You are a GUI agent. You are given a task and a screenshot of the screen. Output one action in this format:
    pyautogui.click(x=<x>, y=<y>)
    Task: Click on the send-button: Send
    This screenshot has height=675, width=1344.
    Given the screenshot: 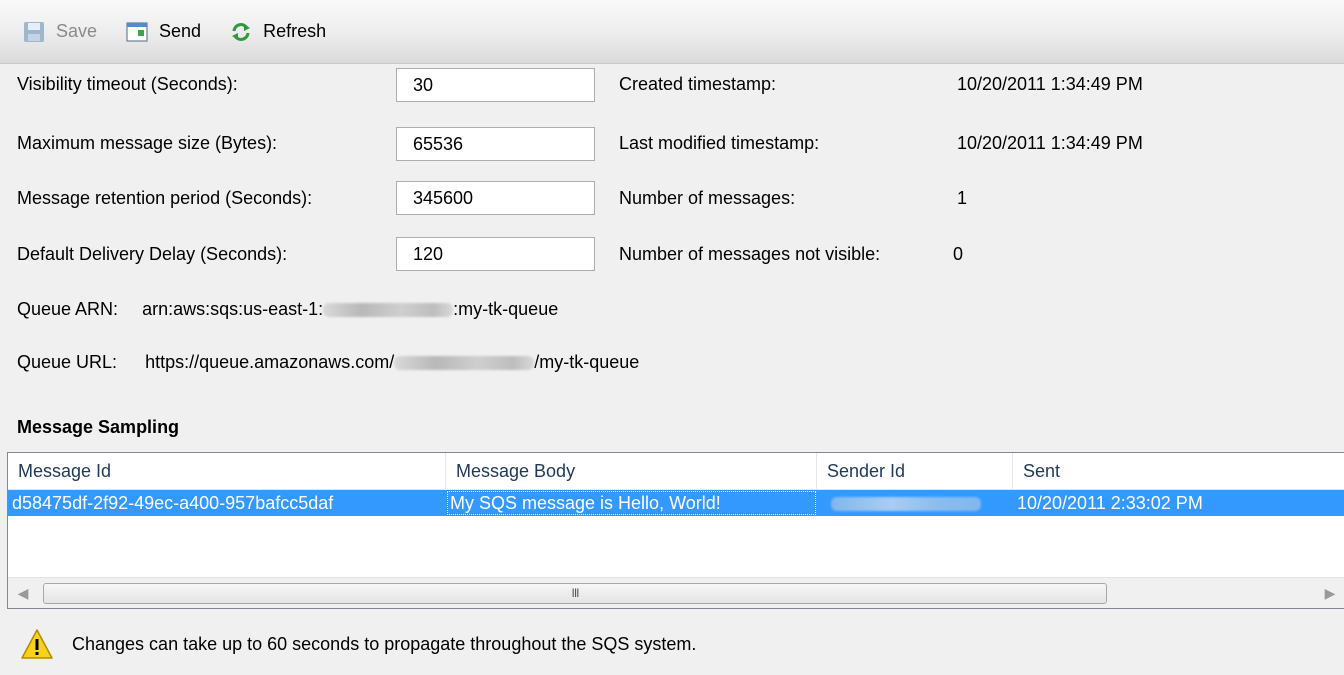 What is the action you would take?
    pyautogui.click(x=163, y=32)
    